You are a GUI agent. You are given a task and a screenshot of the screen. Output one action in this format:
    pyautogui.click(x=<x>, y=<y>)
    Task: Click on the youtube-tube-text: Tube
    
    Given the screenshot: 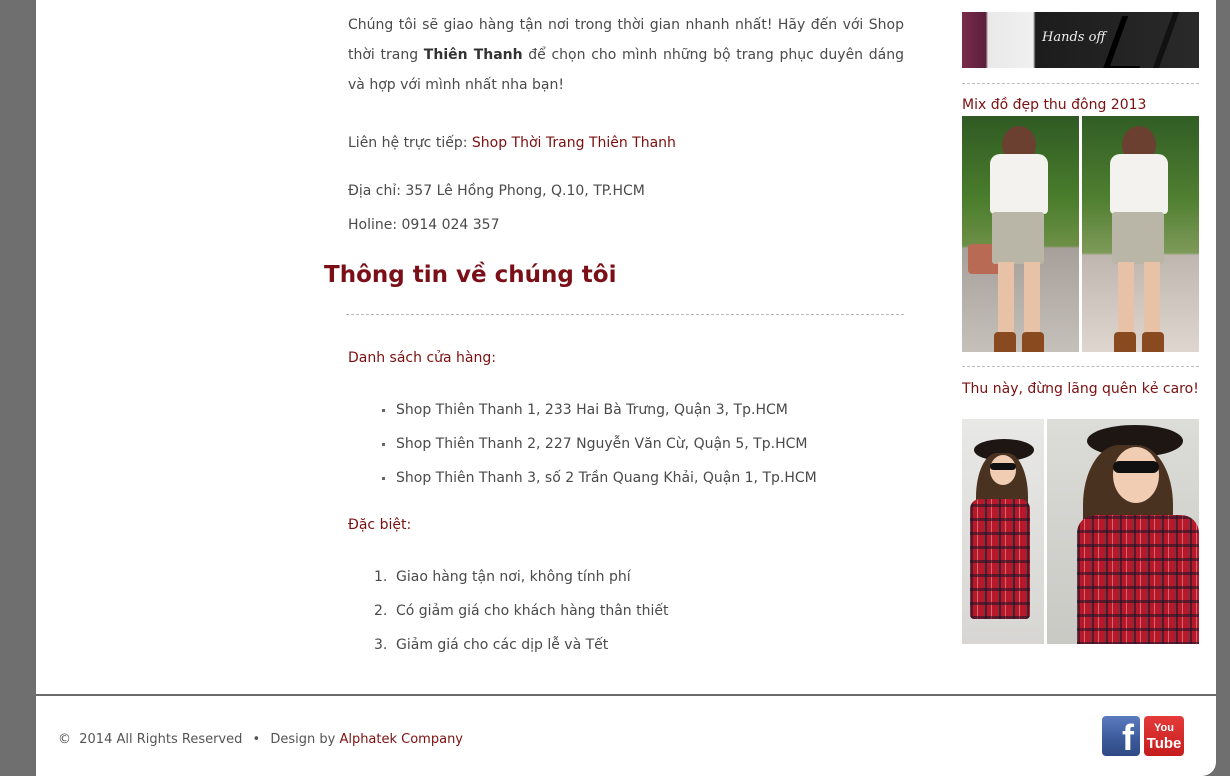 What is the action you would take?
    pyautogui.click(x=1164, y=743)
    